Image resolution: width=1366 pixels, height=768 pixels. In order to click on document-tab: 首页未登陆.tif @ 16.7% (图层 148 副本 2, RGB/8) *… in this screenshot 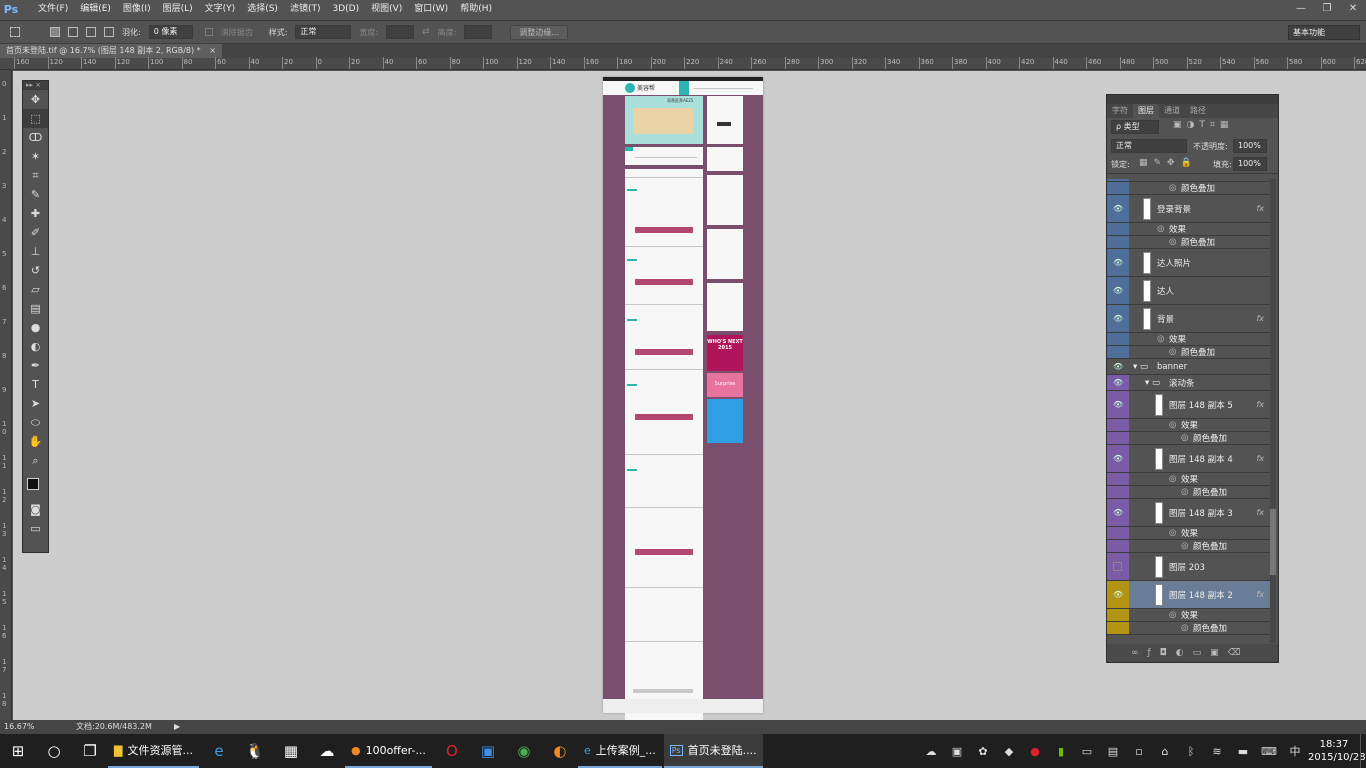, I will do `click(111, 51)`.